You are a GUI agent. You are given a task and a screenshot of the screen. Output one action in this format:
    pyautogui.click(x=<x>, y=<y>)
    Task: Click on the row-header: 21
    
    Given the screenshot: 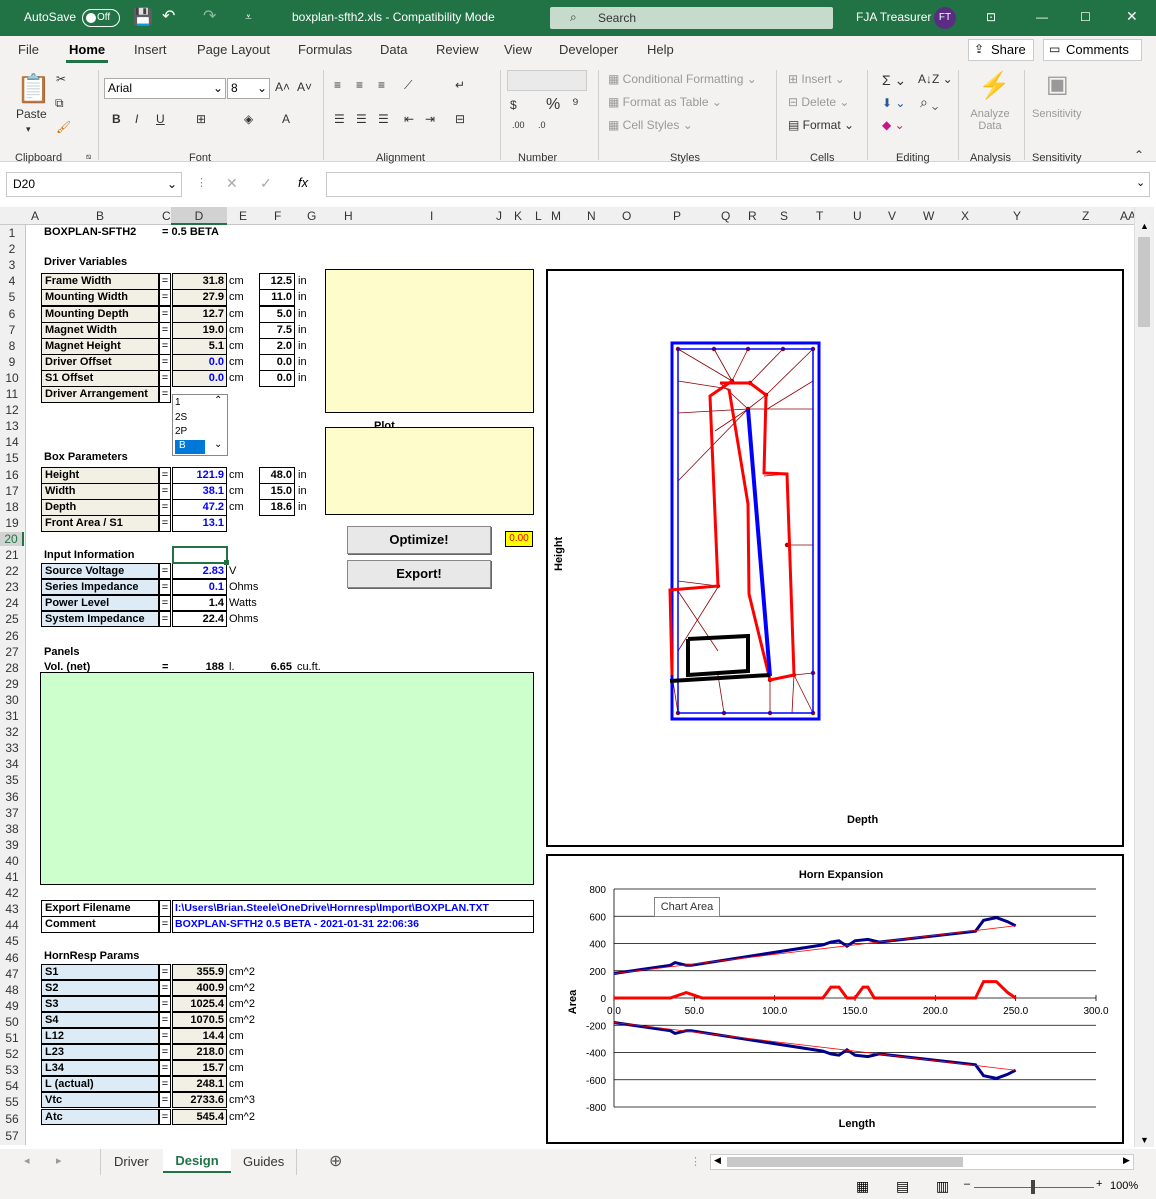 What is the action you would take?
    pyautogui.click(x=12, y=555)
    